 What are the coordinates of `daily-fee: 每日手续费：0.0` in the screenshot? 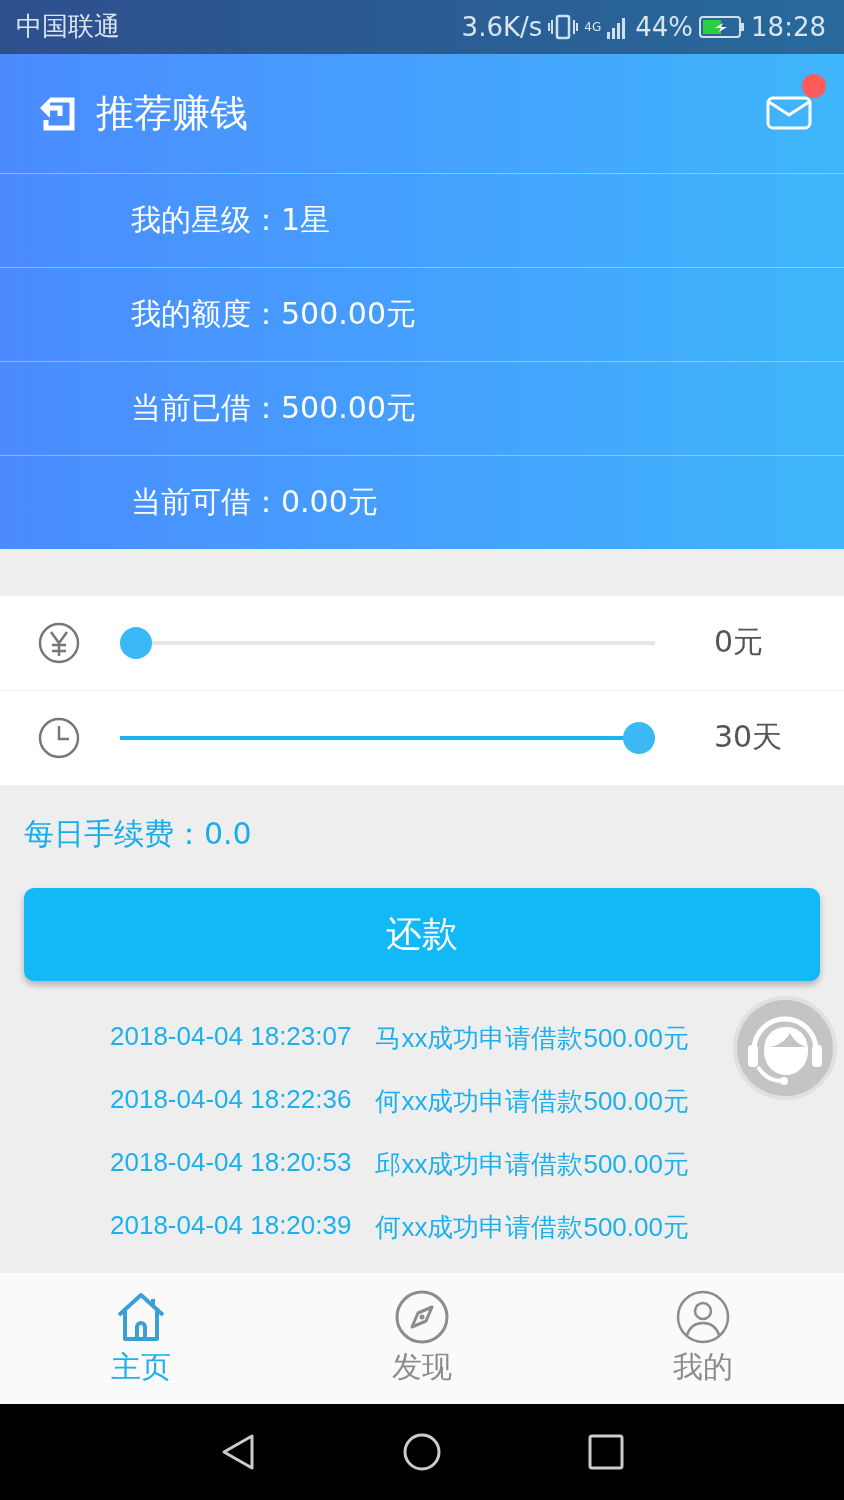 It's located at (138, 833).